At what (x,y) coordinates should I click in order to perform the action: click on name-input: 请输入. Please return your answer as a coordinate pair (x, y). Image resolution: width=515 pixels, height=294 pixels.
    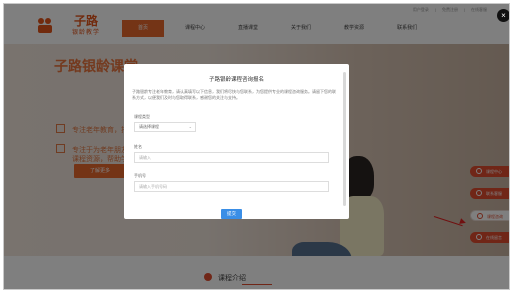
    Looking at the image, I should click on (231, 157).